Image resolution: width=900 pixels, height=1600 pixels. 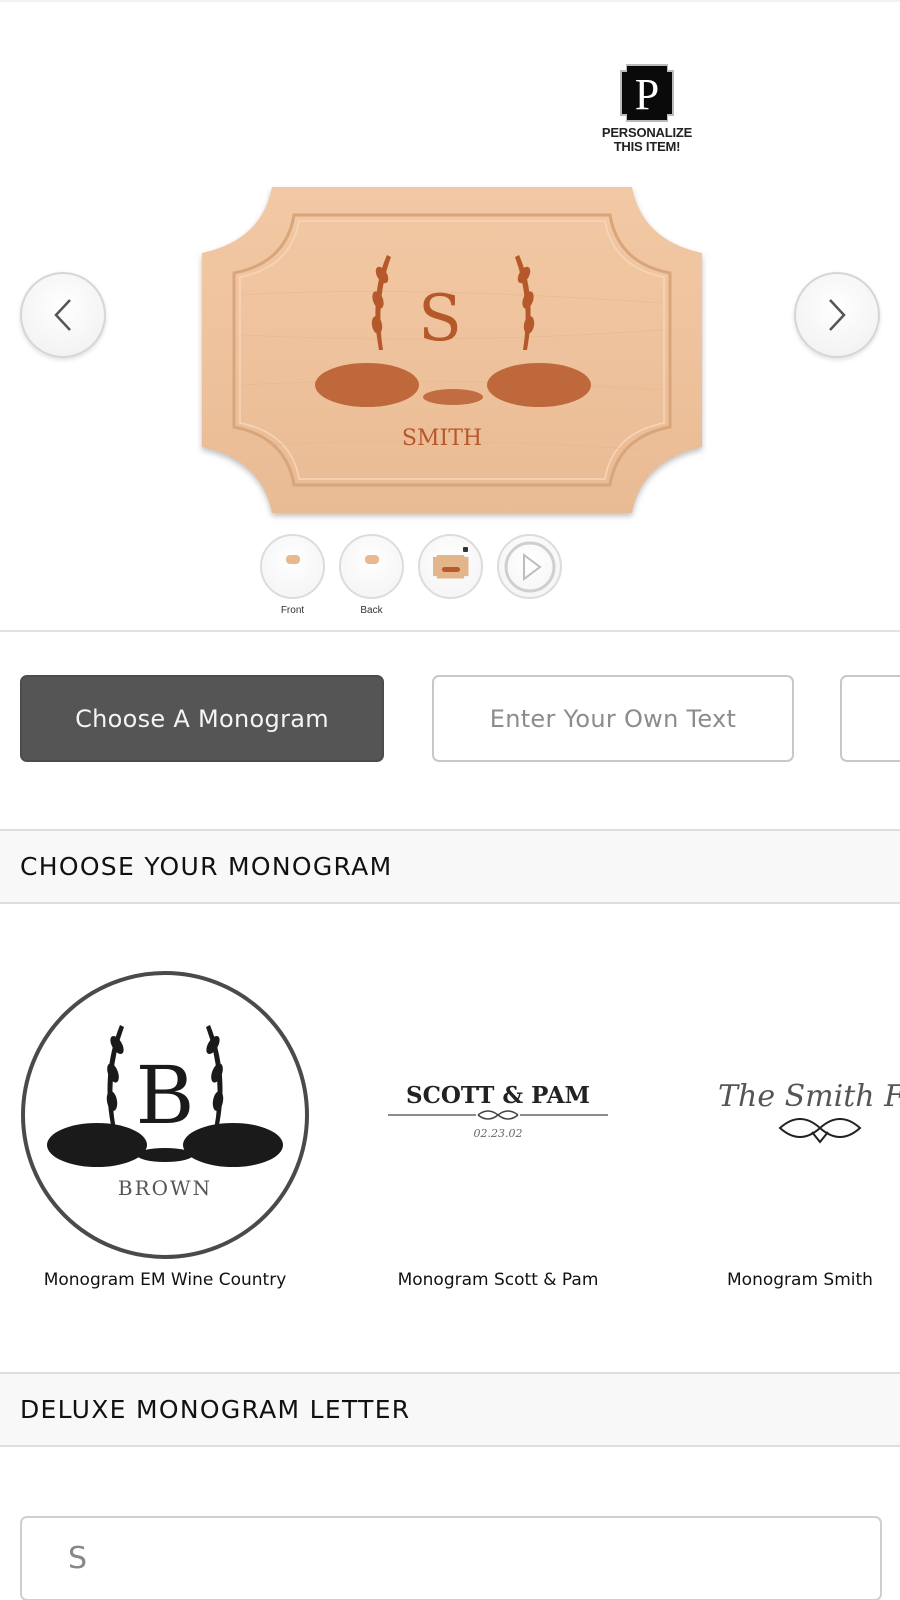 I want to click on thumbnail-label: Back, so click(x=371, y=610).